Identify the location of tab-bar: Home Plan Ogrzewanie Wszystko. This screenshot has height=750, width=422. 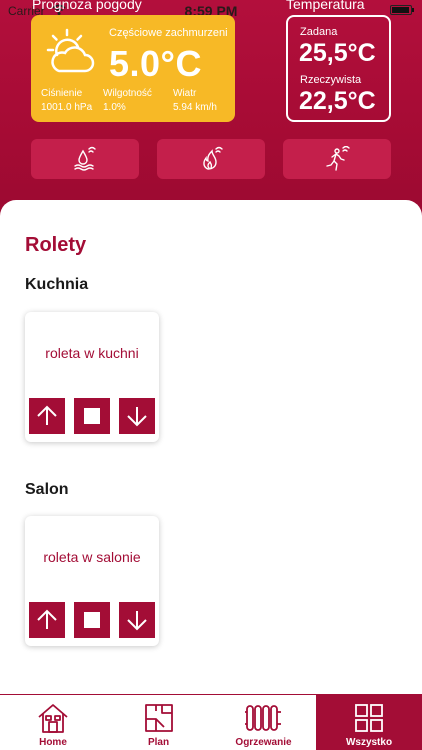
(211, 722).